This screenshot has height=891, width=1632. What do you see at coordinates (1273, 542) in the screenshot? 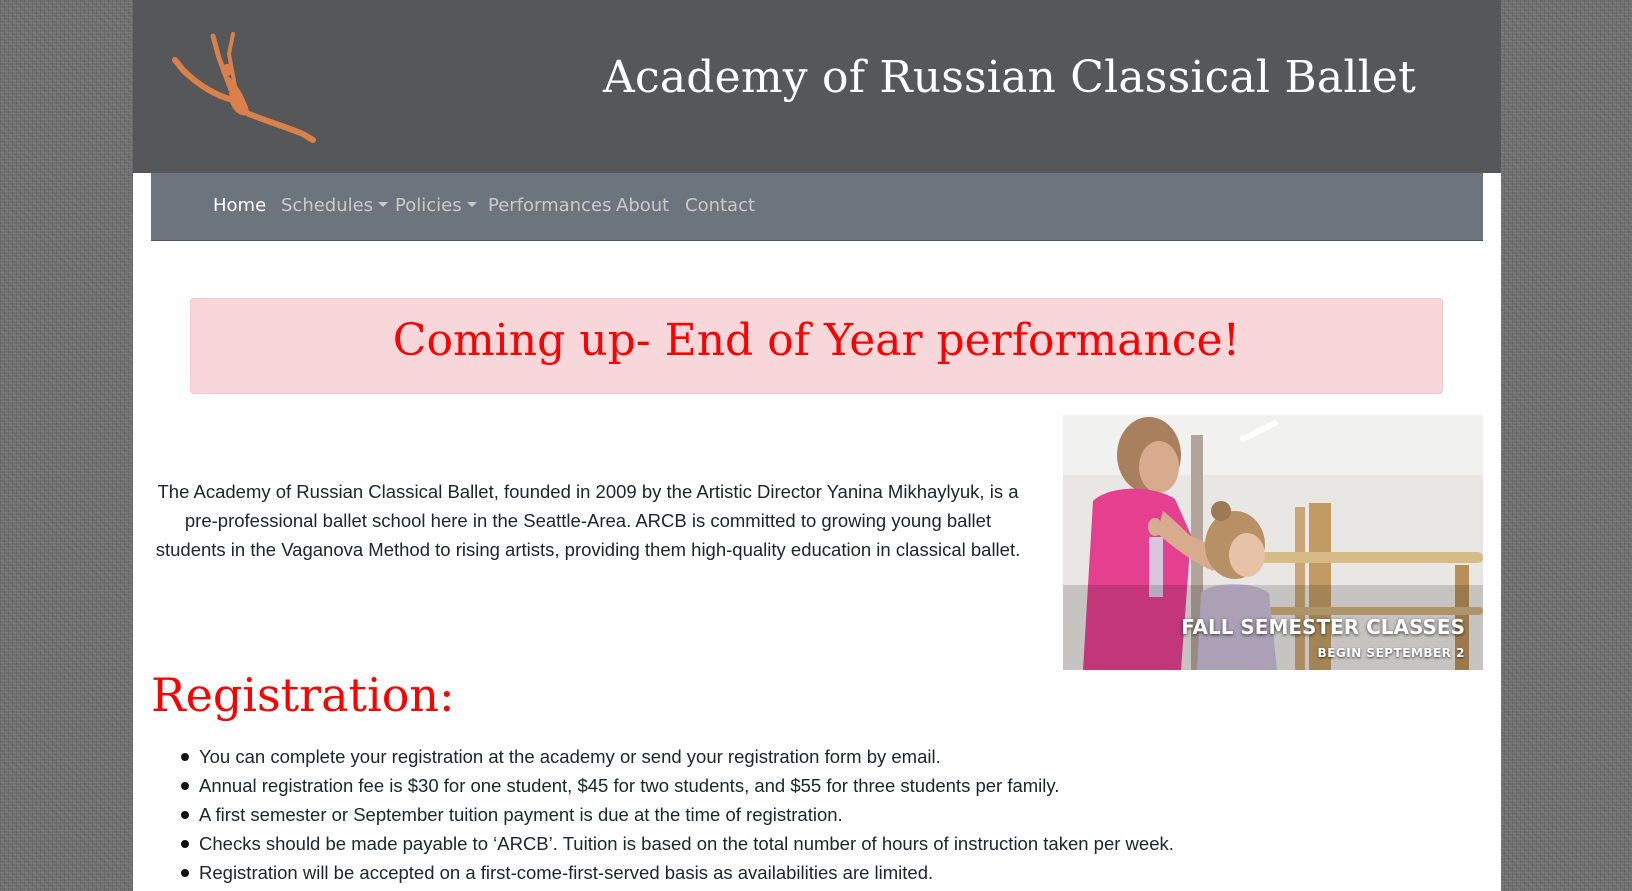
I see `fall-classes-promo-image: FALL SEMESTER CLASSES BEGIN SEPTEMBER 2` at bounding box center [1273, 542].